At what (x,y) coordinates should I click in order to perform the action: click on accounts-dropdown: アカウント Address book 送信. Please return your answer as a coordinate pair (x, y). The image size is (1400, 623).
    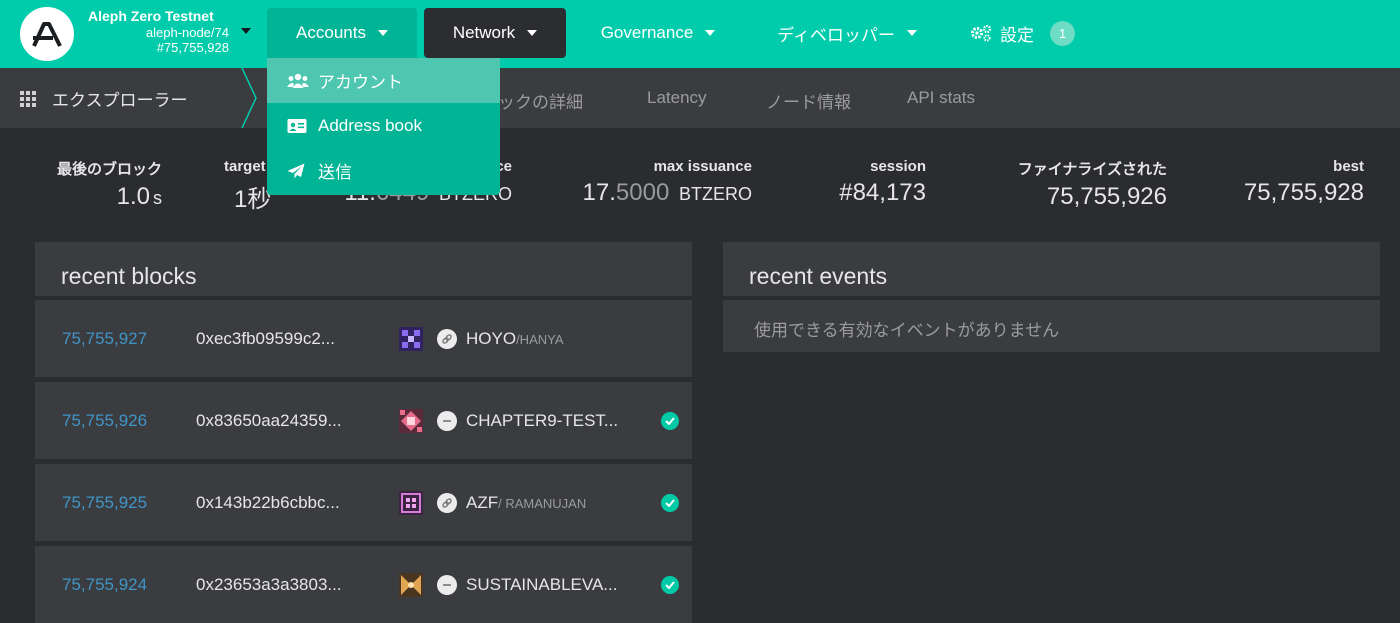
    Looking at the image, I should click on (383, 126).